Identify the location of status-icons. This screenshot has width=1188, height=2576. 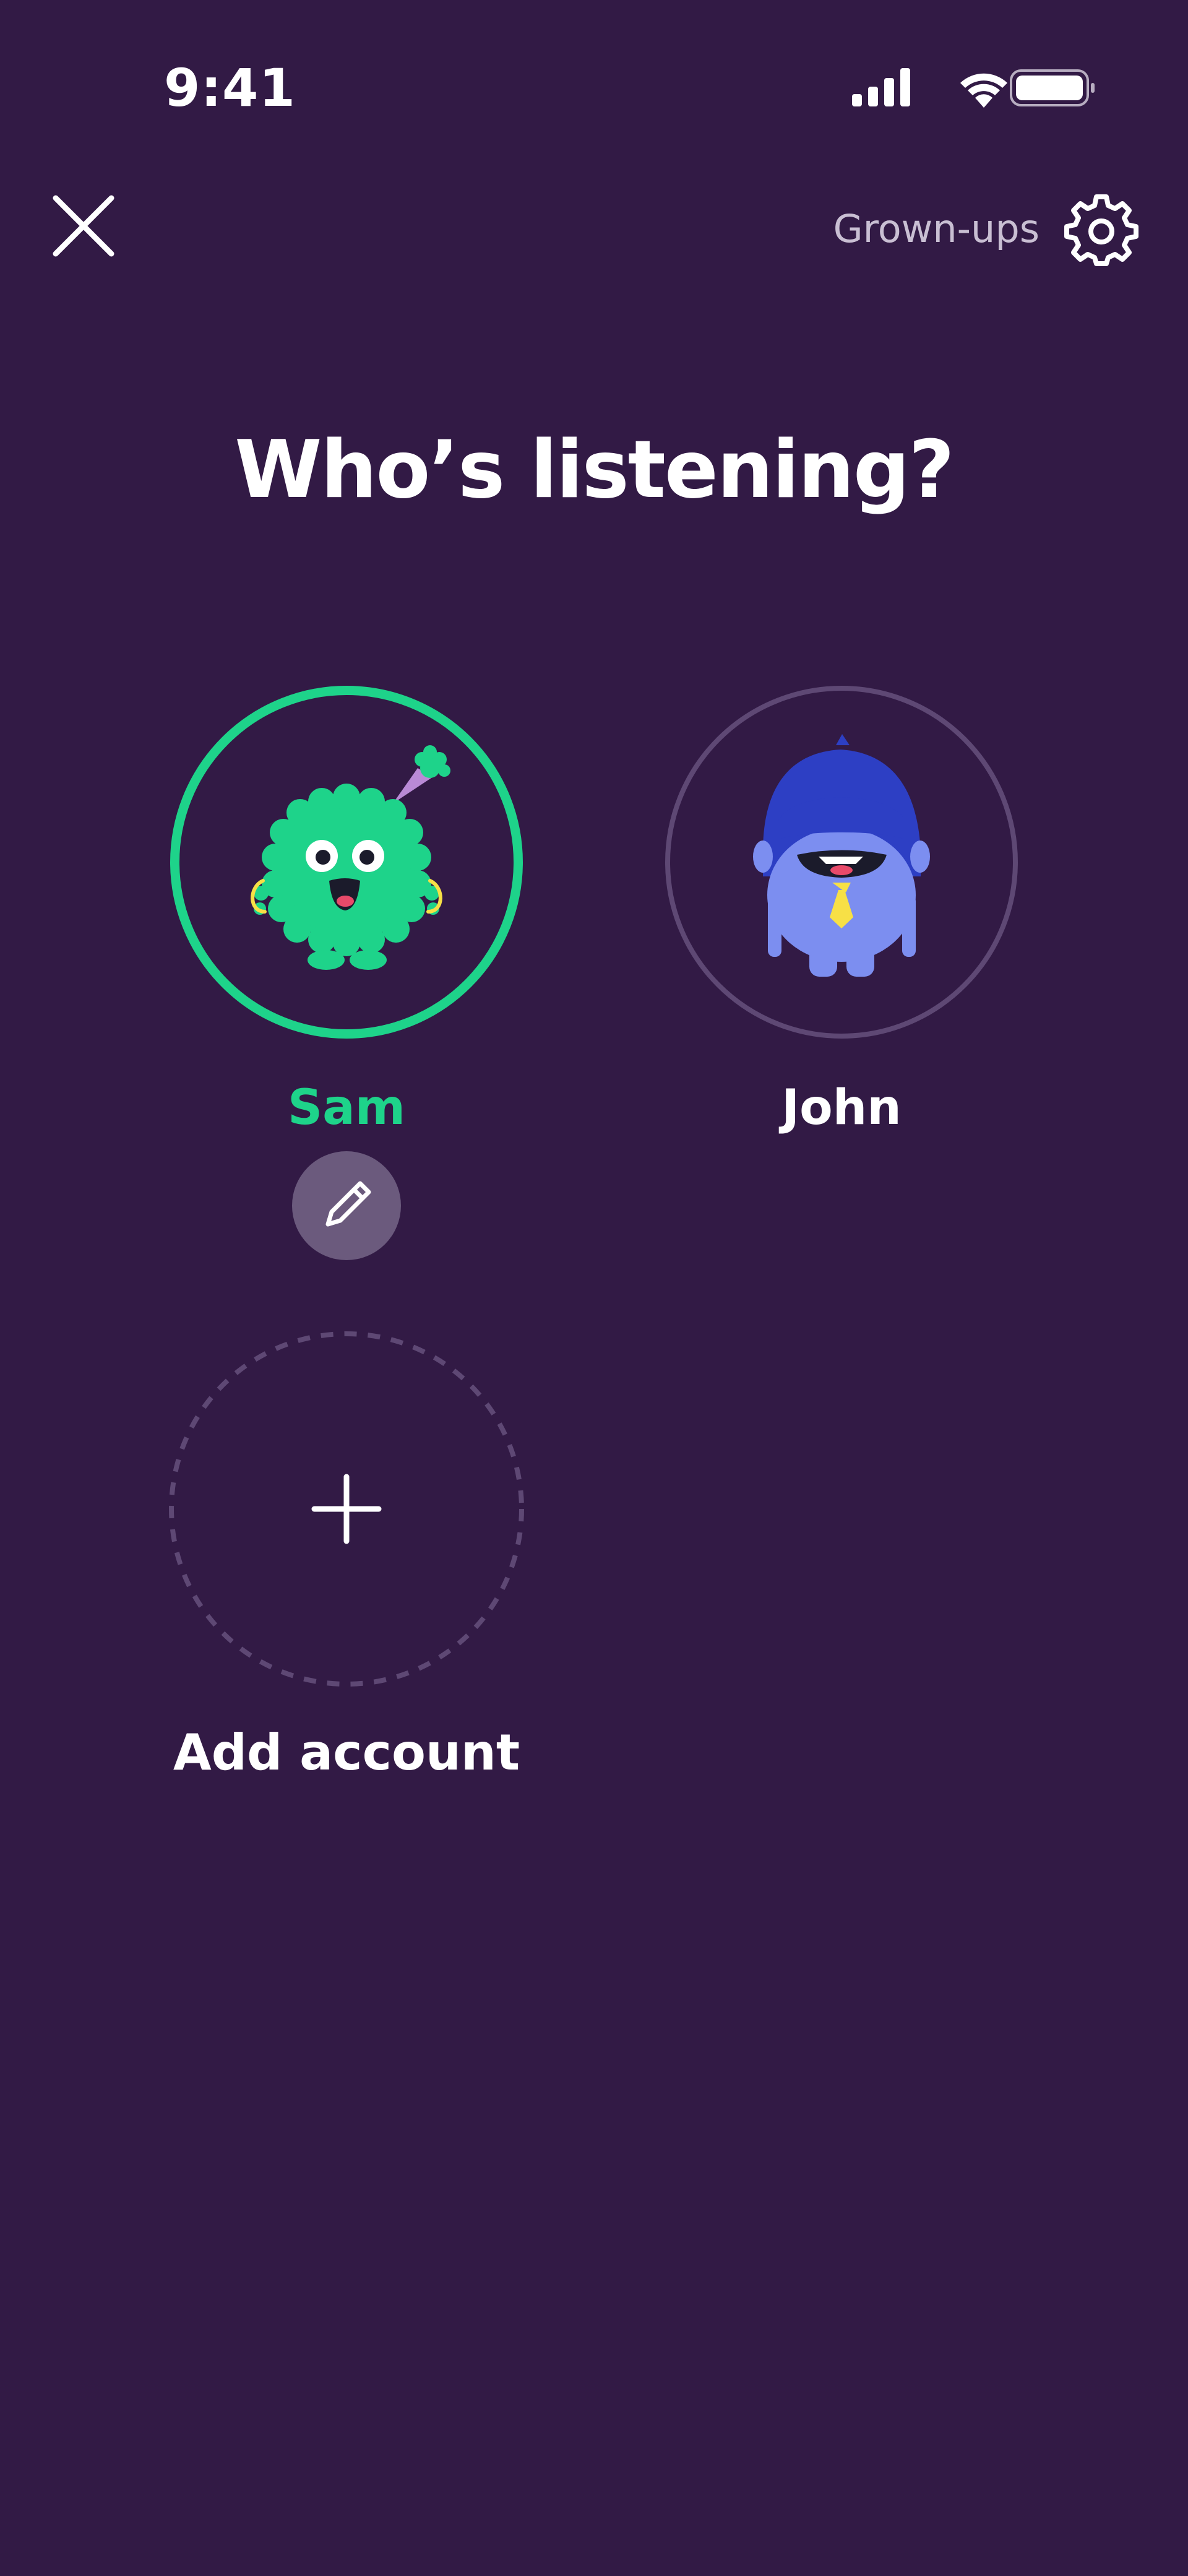
(972, 86).